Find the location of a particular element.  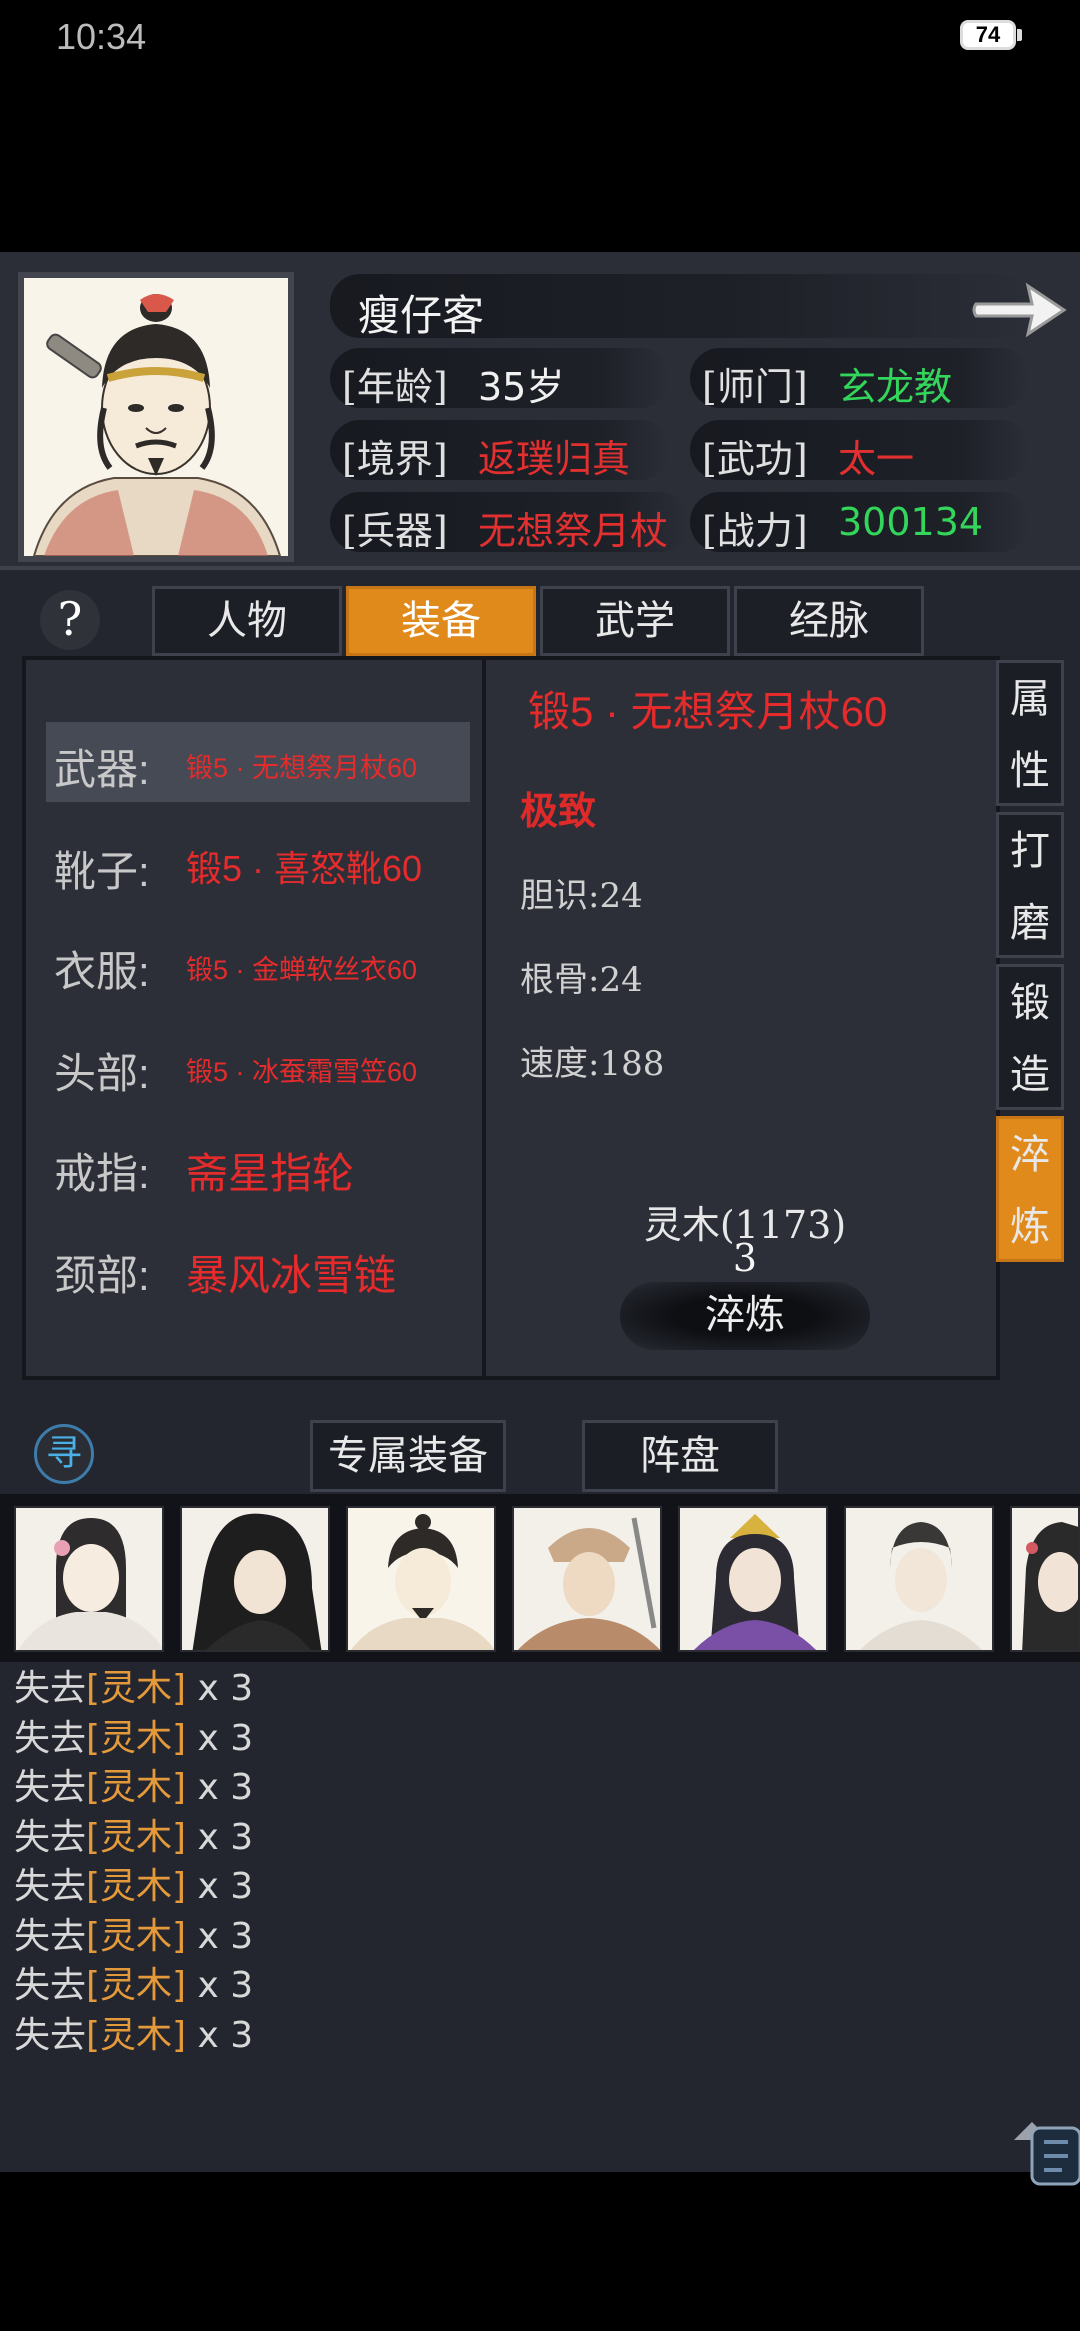

equip-row-head: 头部: 锻5 · 冰蚕霜雪笠60 is located at coordinates (258, 1066).